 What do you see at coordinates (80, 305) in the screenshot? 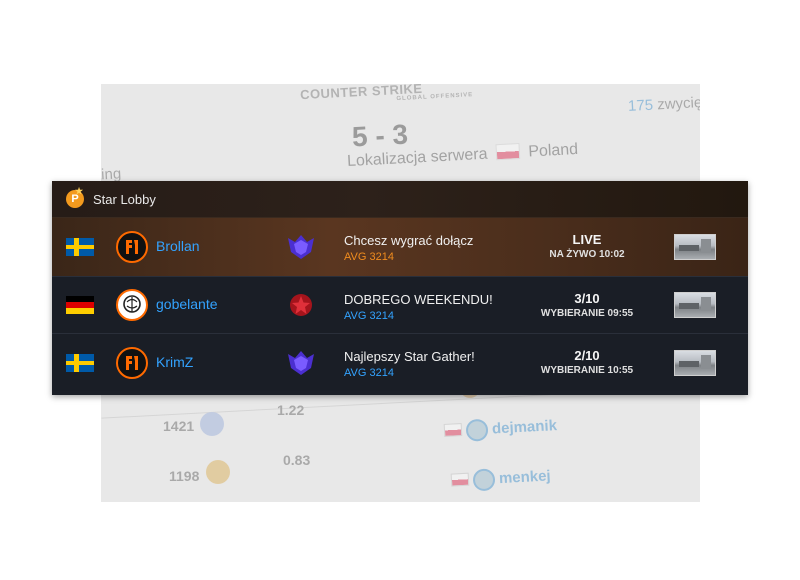
I see `germany-flag-icon` at bounding box center [80, 305].